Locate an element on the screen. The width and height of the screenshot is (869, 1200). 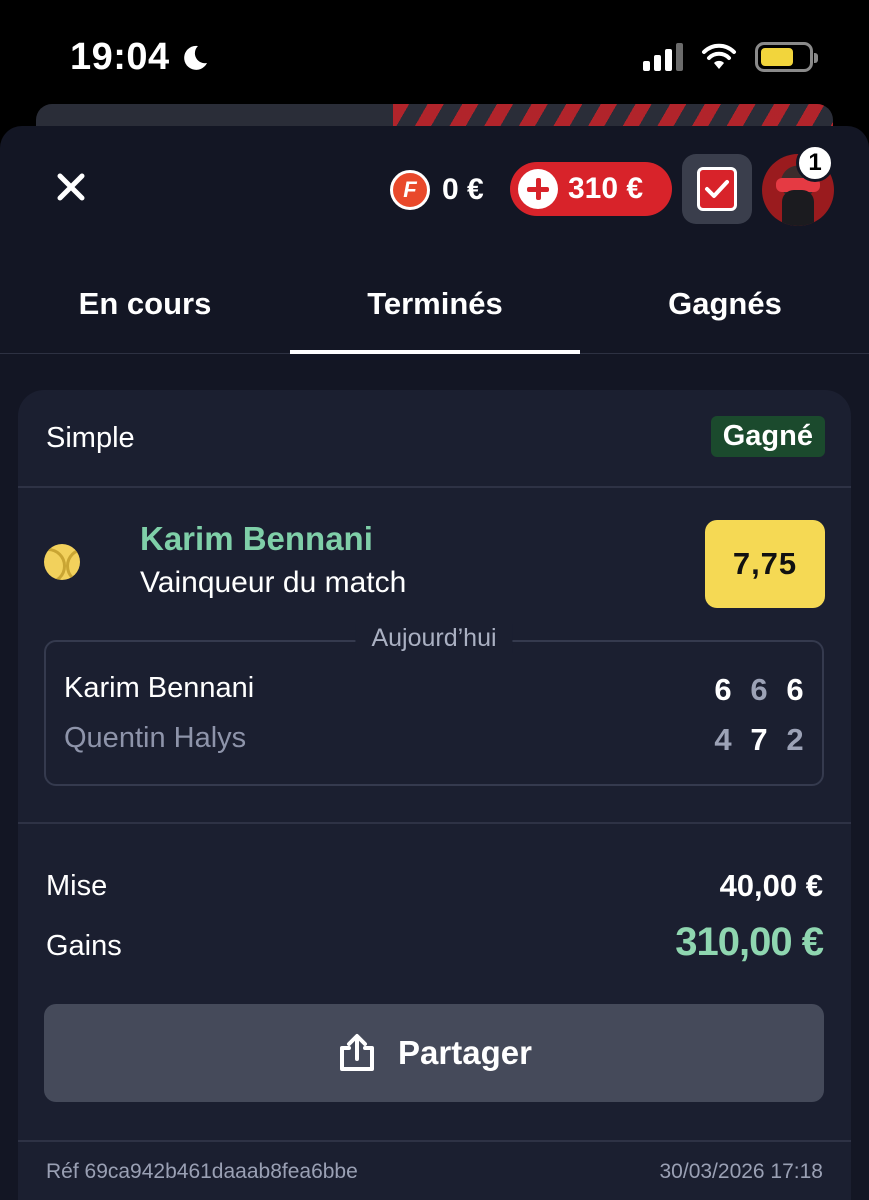
balance-amount: 310 € is located at coordinates (606, 188).